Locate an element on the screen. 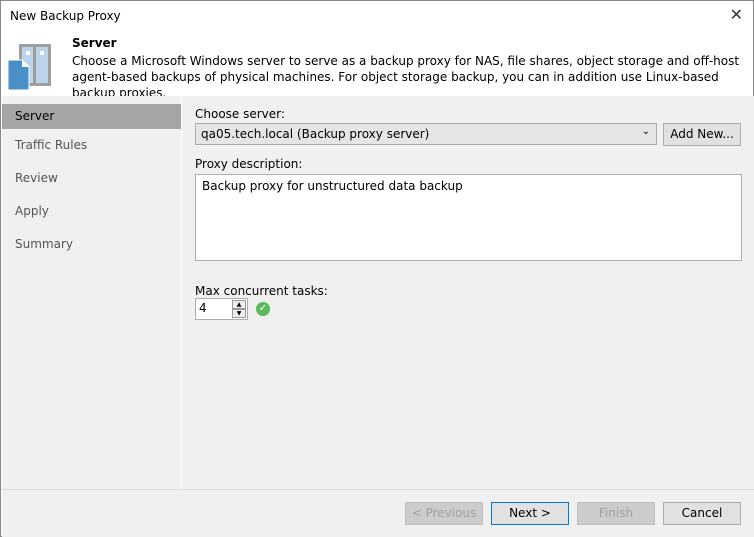 Image resolution: width=754 pixels, height=537 pixels. window-title: New Backup Proxy is located at coordinates (65, 16).